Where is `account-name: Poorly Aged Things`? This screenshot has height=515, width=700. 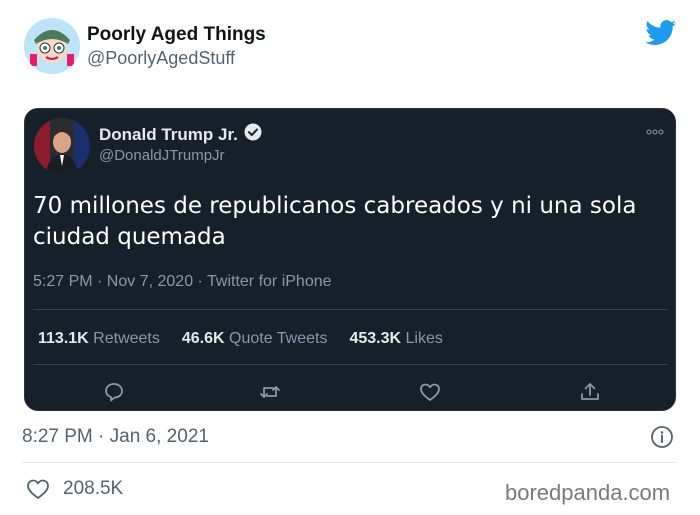
account-name: Poorly Aged Things is located at coordinates (176, 35).